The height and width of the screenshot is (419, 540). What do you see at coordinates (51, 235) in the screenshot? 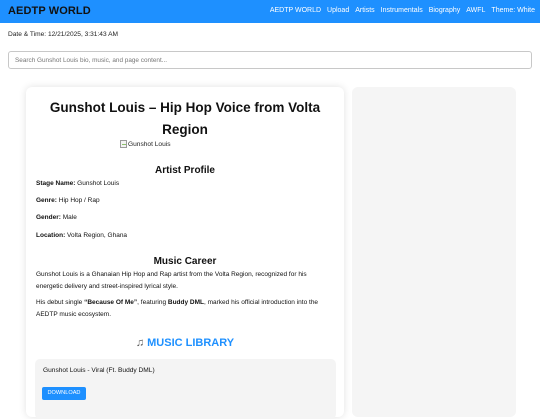
I see `profile-label: Location:` at bounding box center [51, 235].